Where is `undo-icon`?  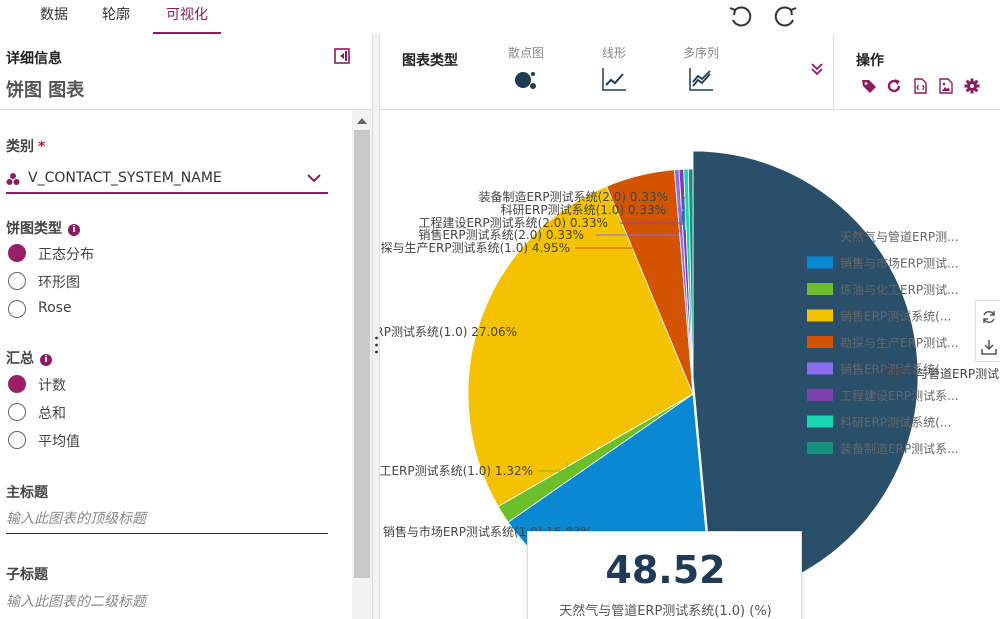 undo-icon is located at coordinates (740, 16).